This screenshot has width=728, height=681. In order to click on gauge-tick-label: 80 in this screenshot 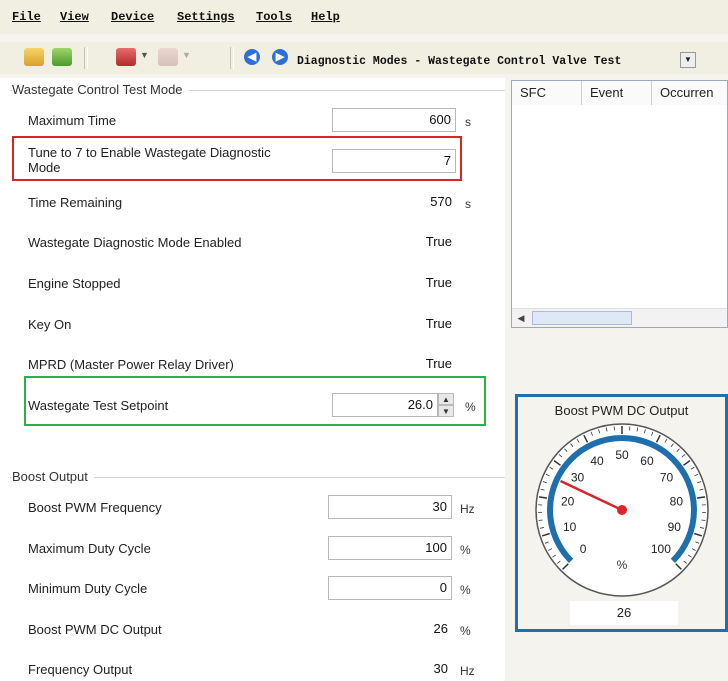, I will do `click(677, 501)`.